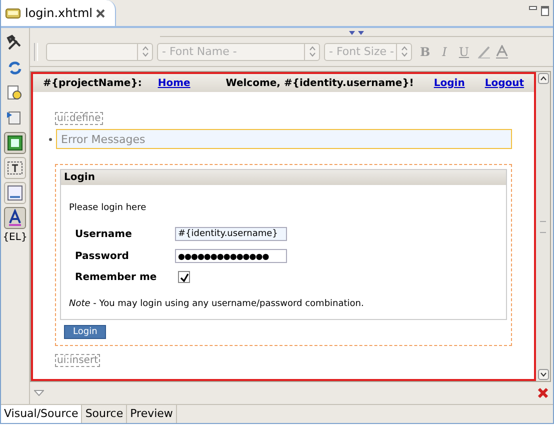 The image size is (554, 425). What do you see at coordinates (85, 332) in the screenshot?
I see `login-button: Login` at bounding box center [85, 332].